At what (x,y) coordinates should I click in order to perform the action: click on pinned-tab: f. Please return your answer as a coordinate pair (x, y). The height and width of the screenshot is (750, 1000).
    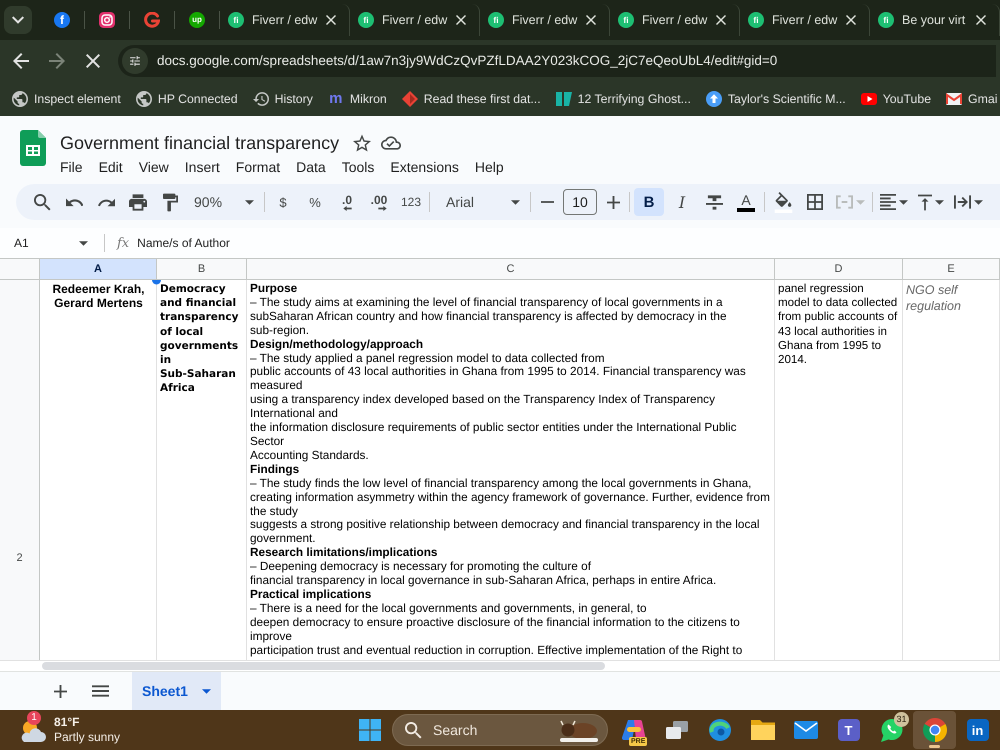
    Looking at the image, I should click on (62, 20).